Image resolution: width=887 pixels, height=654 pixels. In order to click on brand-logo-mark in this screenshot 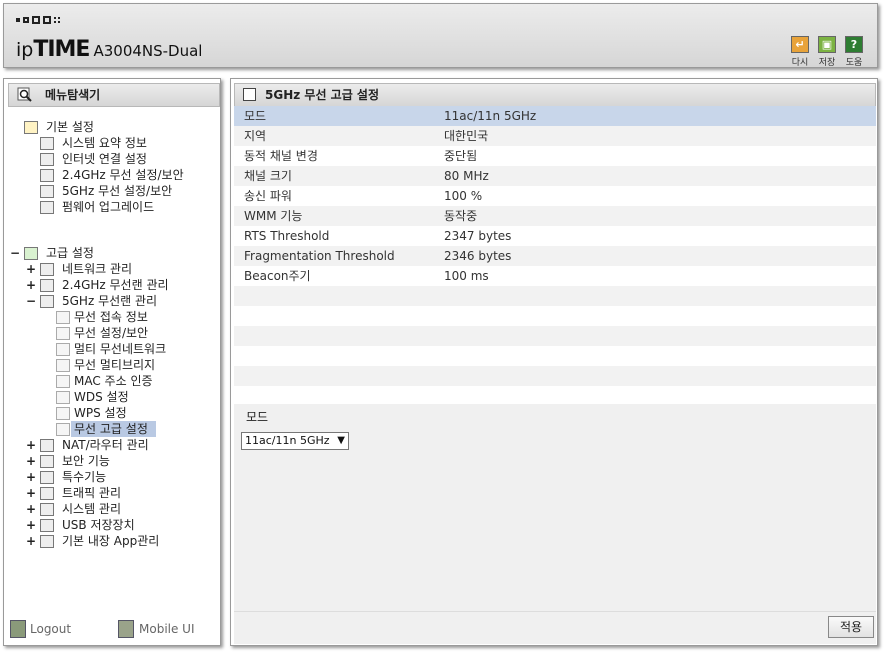, I will do `click(38, 20)`.